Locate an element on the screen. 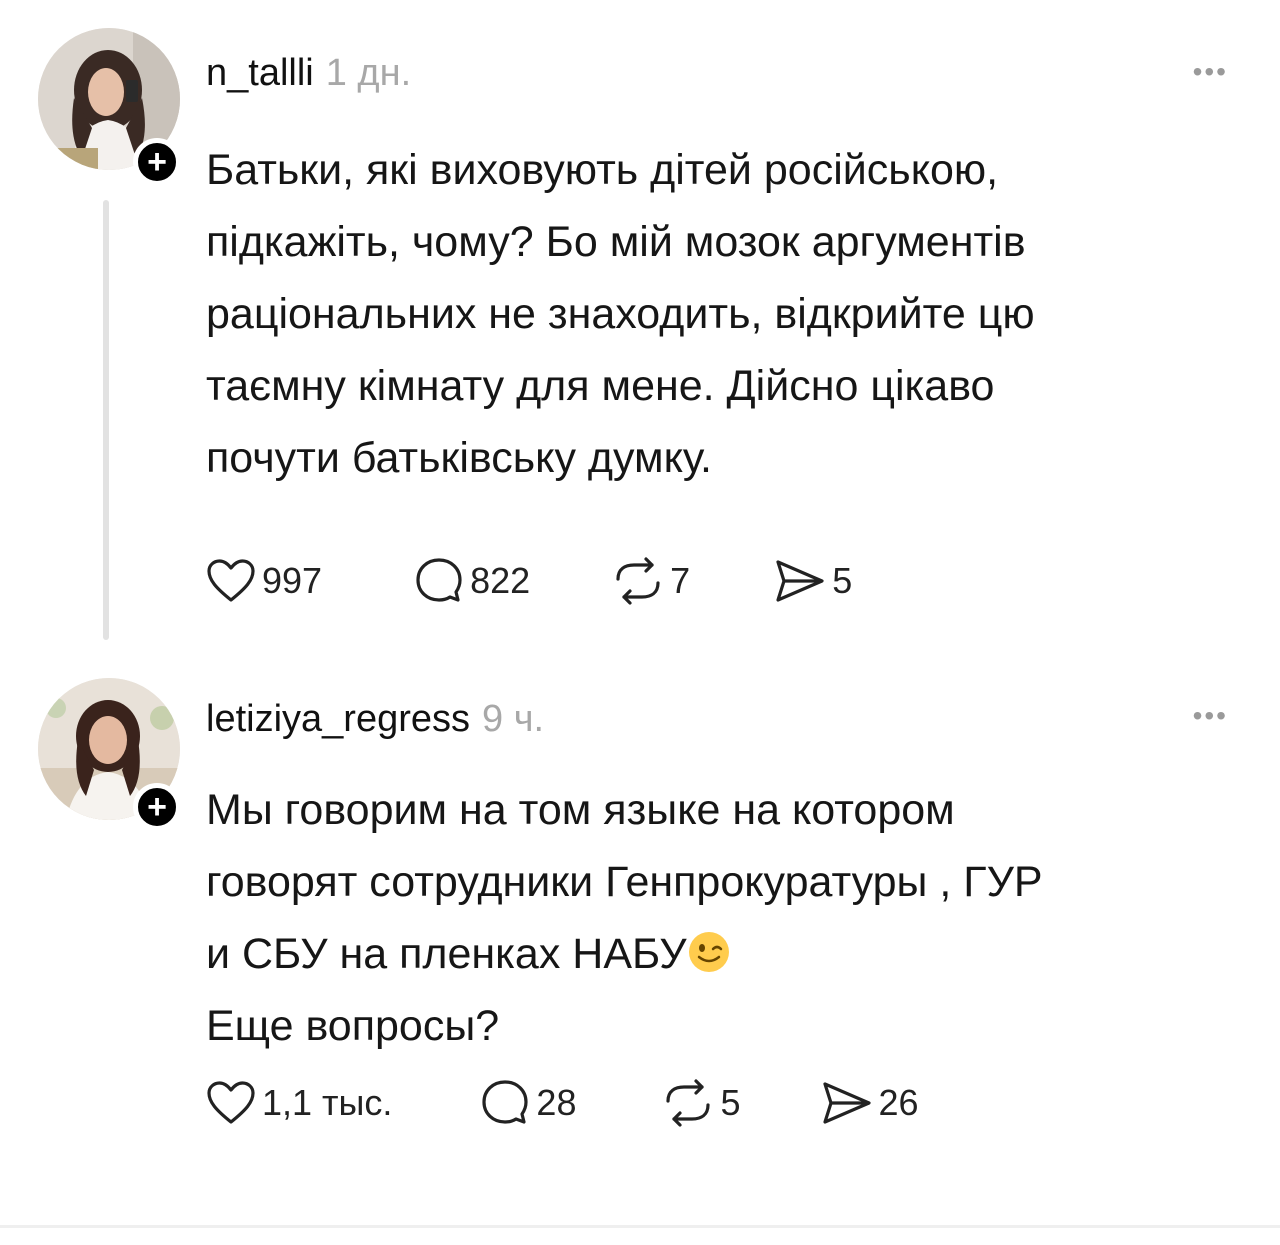  share-button: 26 is located at coordinates (870, 1103).